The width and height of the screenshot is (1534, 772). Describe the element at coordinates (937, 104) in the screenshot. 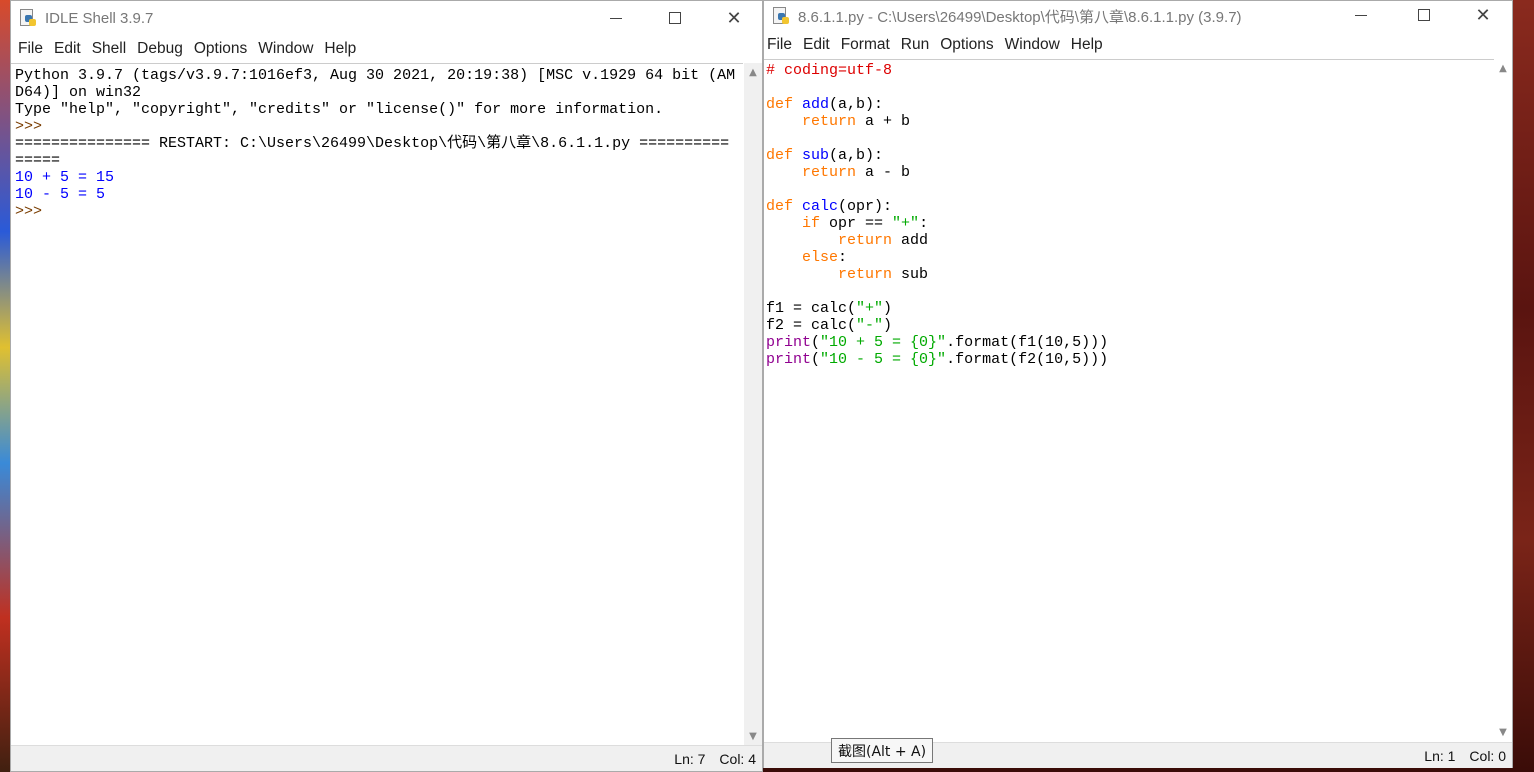

I see `code-line: def add(a,b):` at that location.